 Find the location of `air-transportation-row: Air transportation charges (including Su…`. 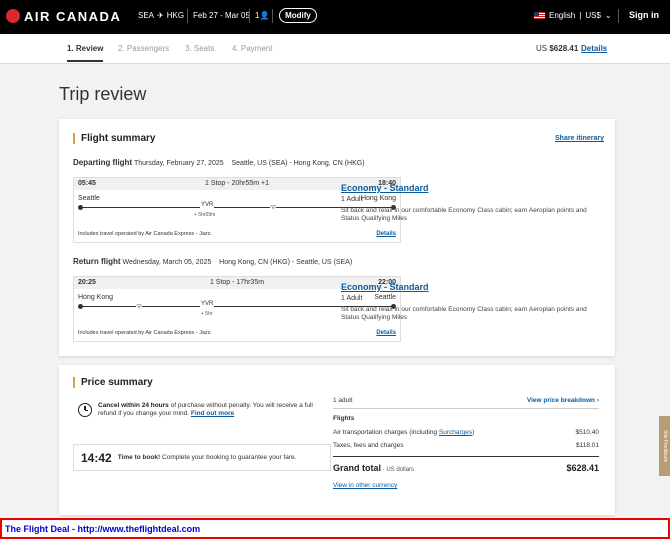

air-transportation-row: Air transportation charges (including Su… is located at coordinates (466, 432).